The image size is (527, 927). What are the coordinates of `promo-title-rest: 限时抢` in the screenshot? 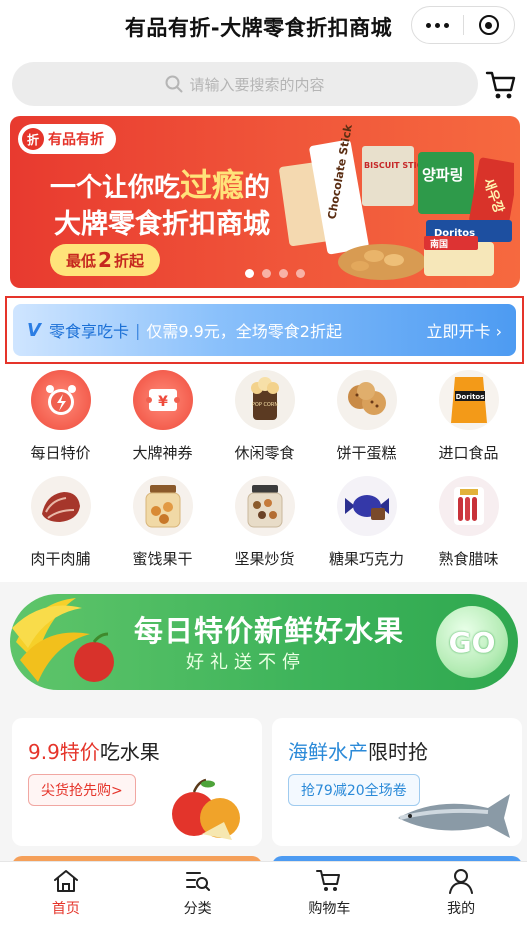 It's located at (398, 752).